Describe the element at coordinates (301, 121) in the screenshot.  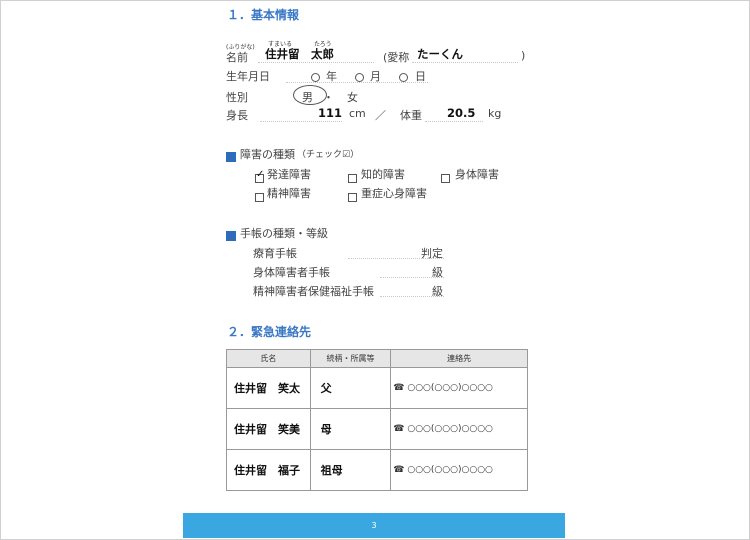
I see `height-underline` at that location.